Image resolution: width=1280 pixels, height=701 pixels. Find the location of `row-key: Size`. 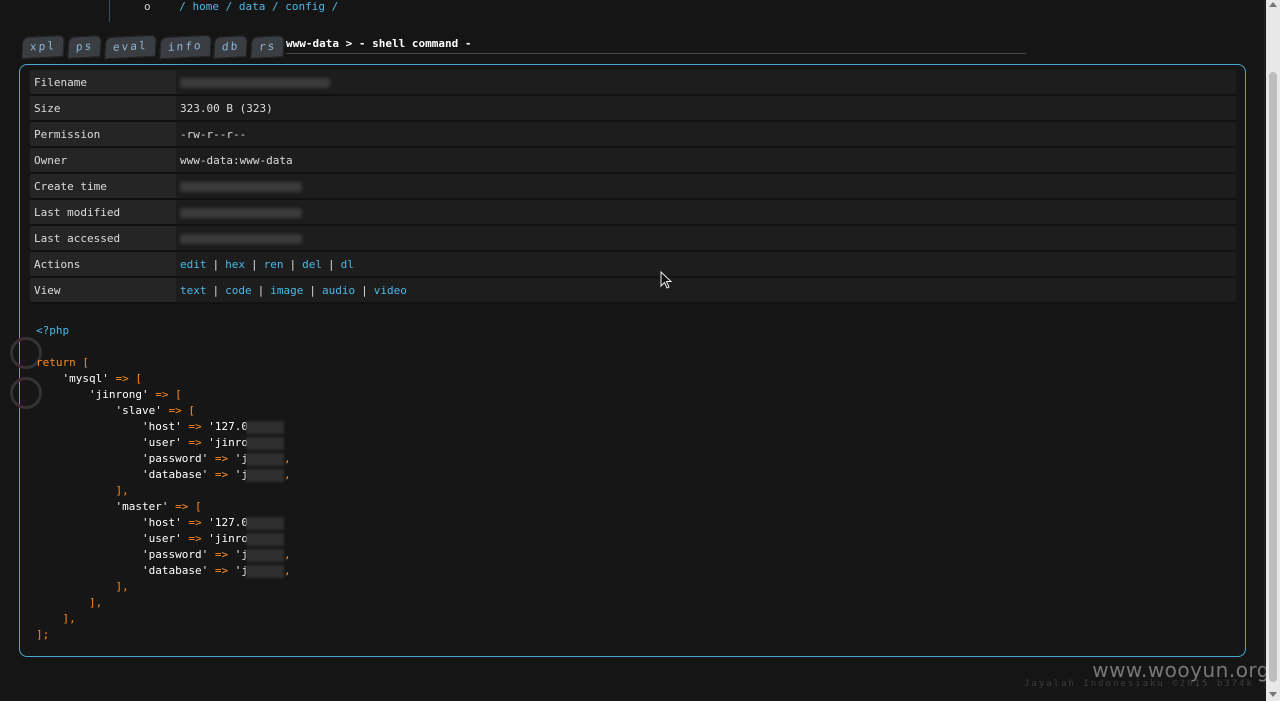

row-key: Size is located at coordinates (103, 108).